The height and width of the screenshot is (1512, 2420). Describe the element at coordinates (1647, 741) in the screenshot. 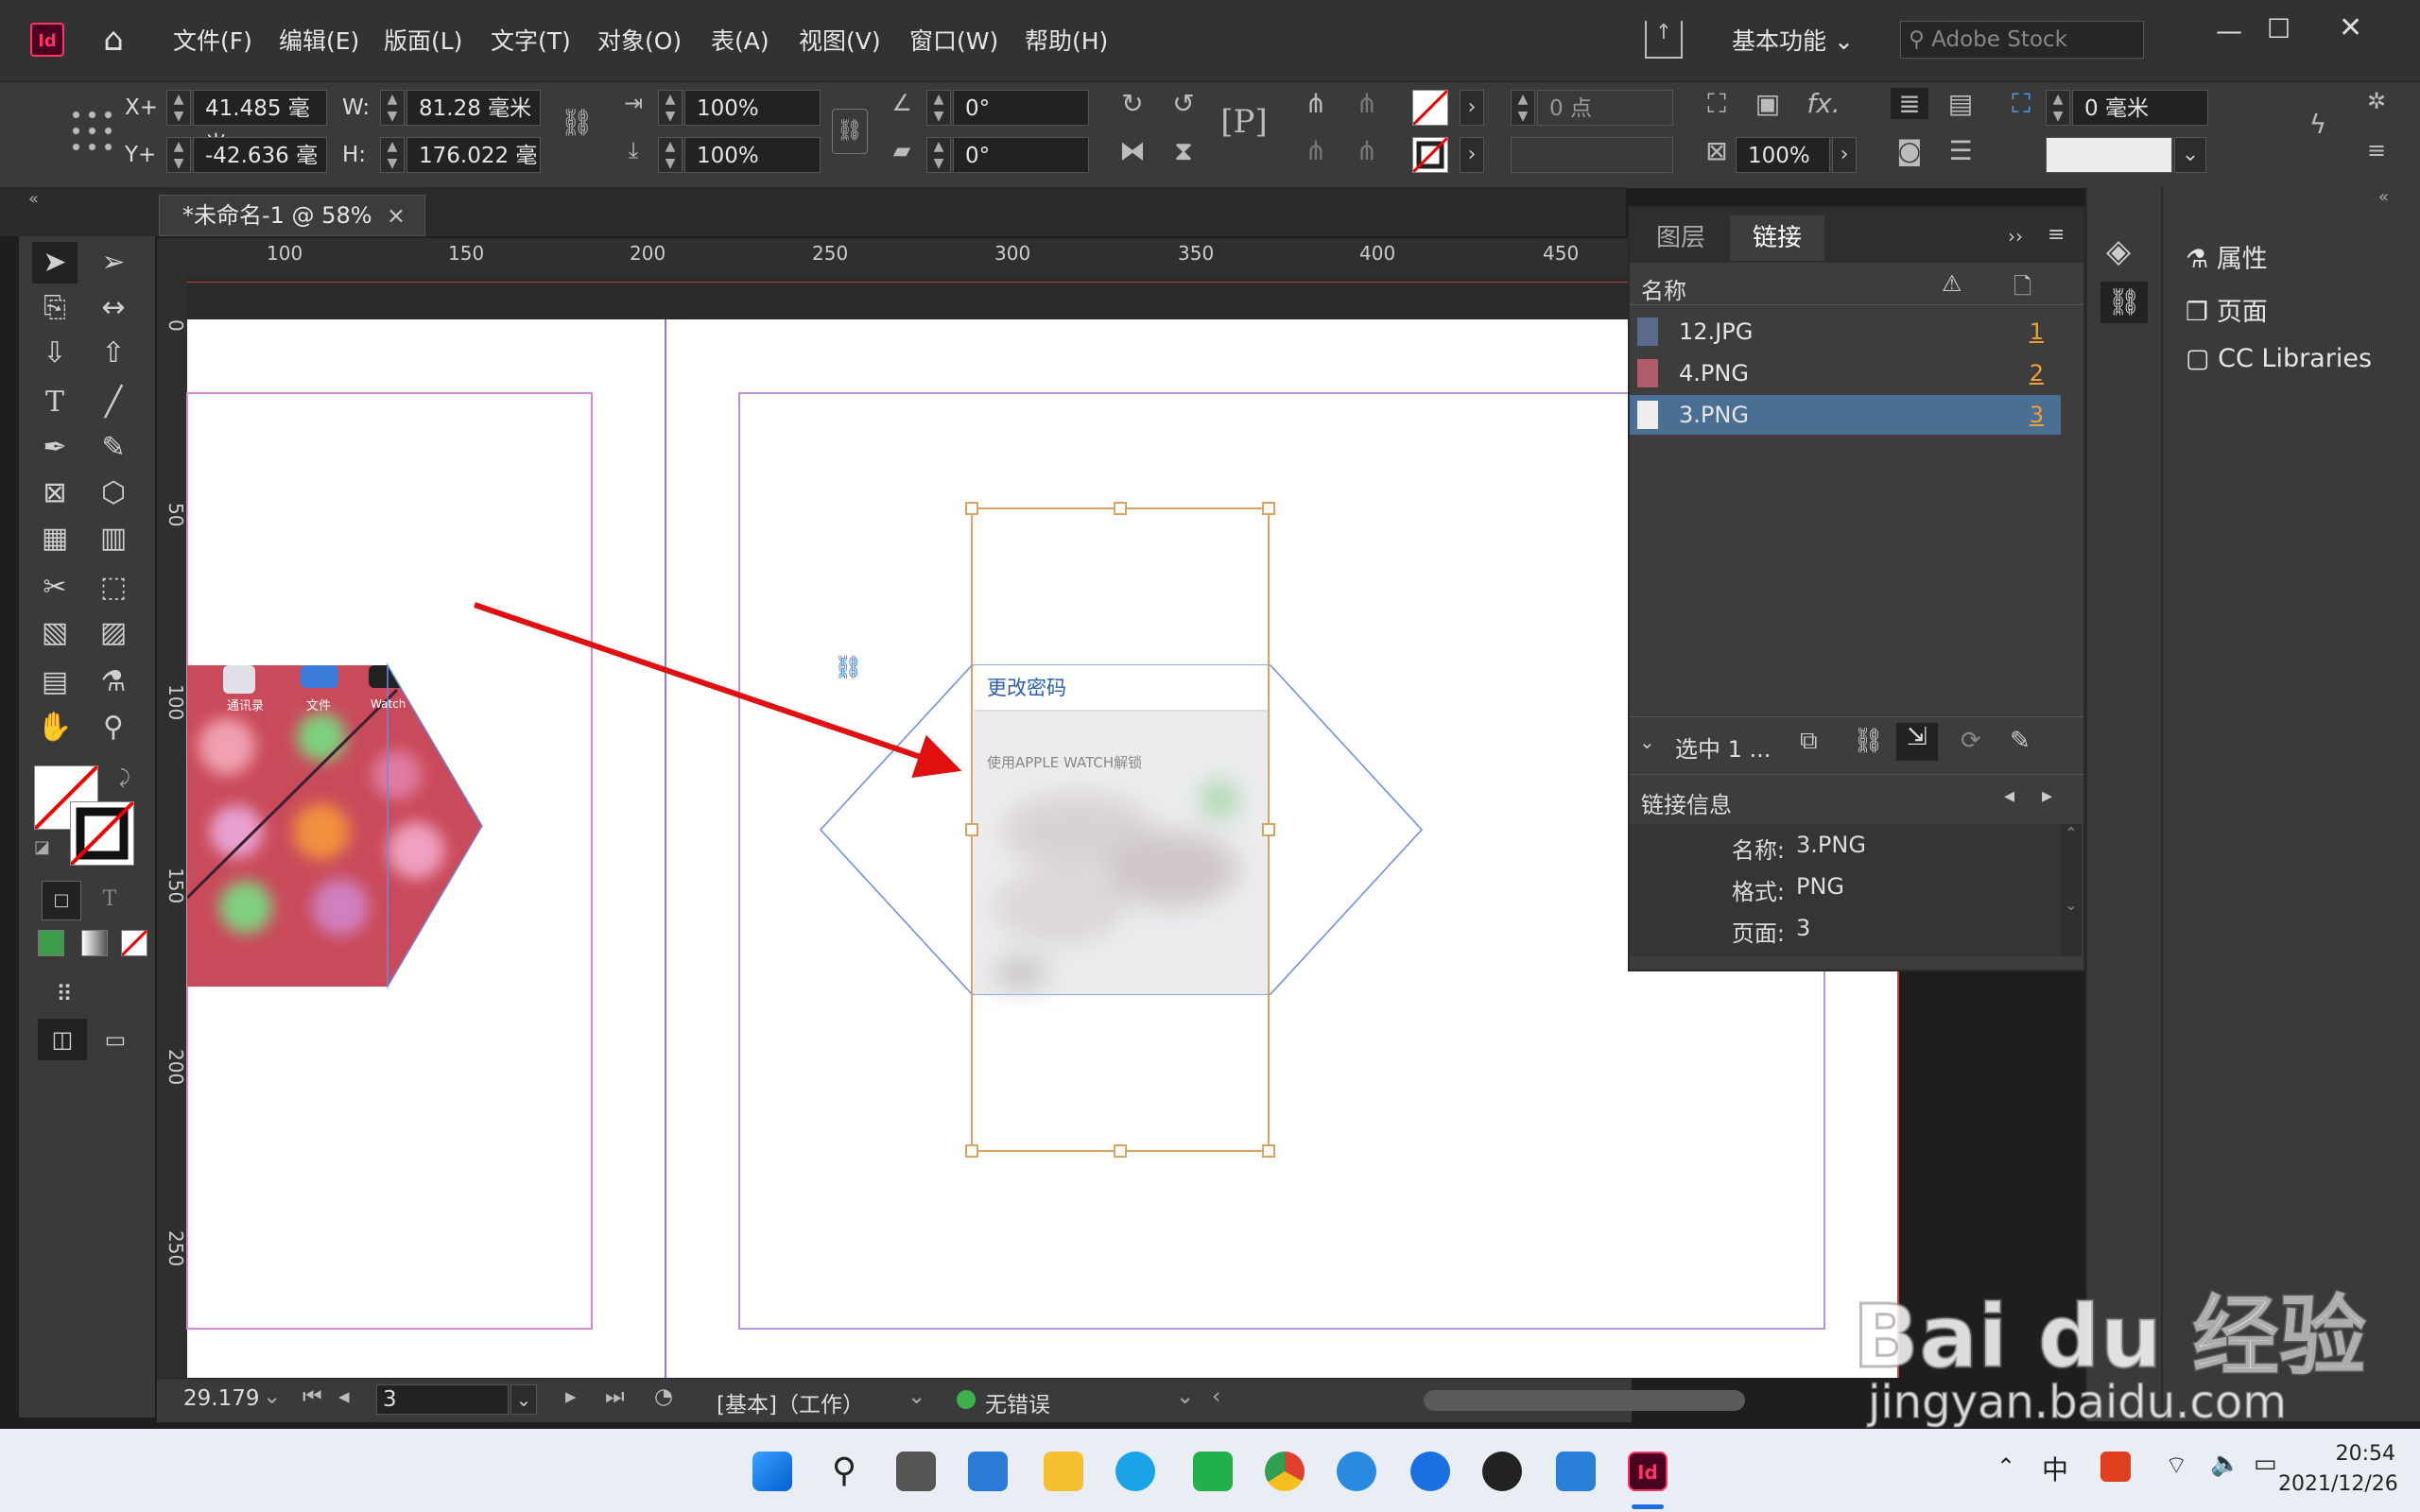

I see `chevron-down-icon: ⌄` at that location.